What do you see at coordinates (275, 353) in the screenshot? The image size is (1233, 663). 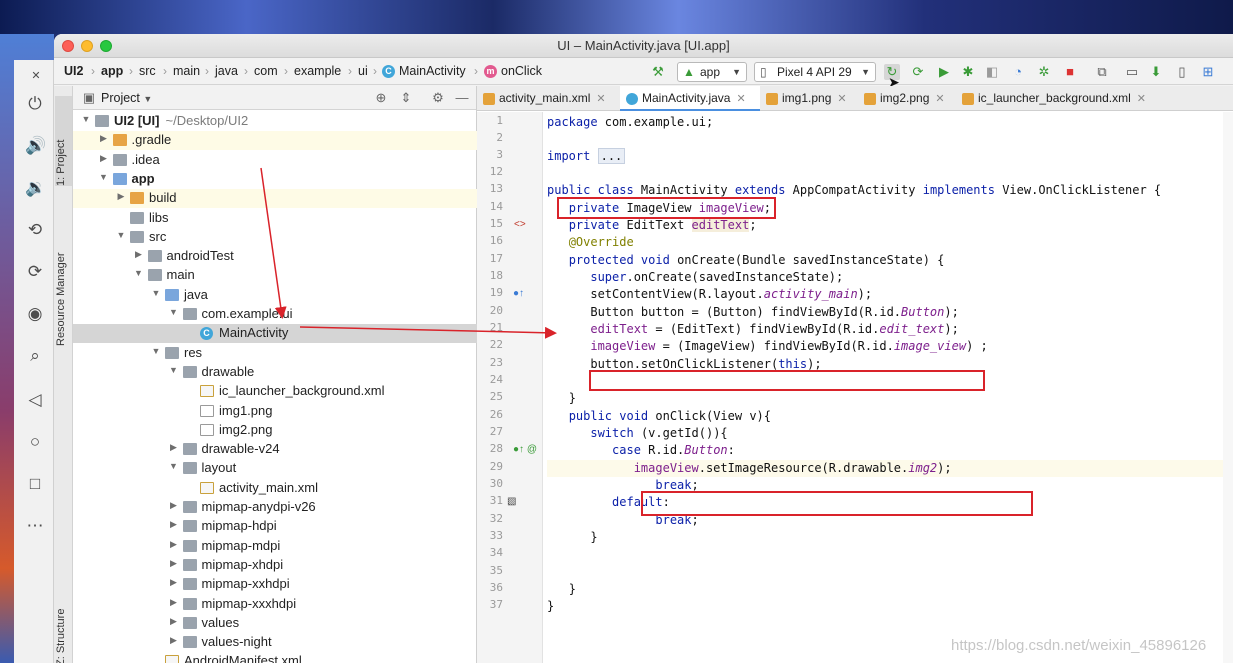 I see `tree-item: ▼ res` at bounding box center [275, 353].